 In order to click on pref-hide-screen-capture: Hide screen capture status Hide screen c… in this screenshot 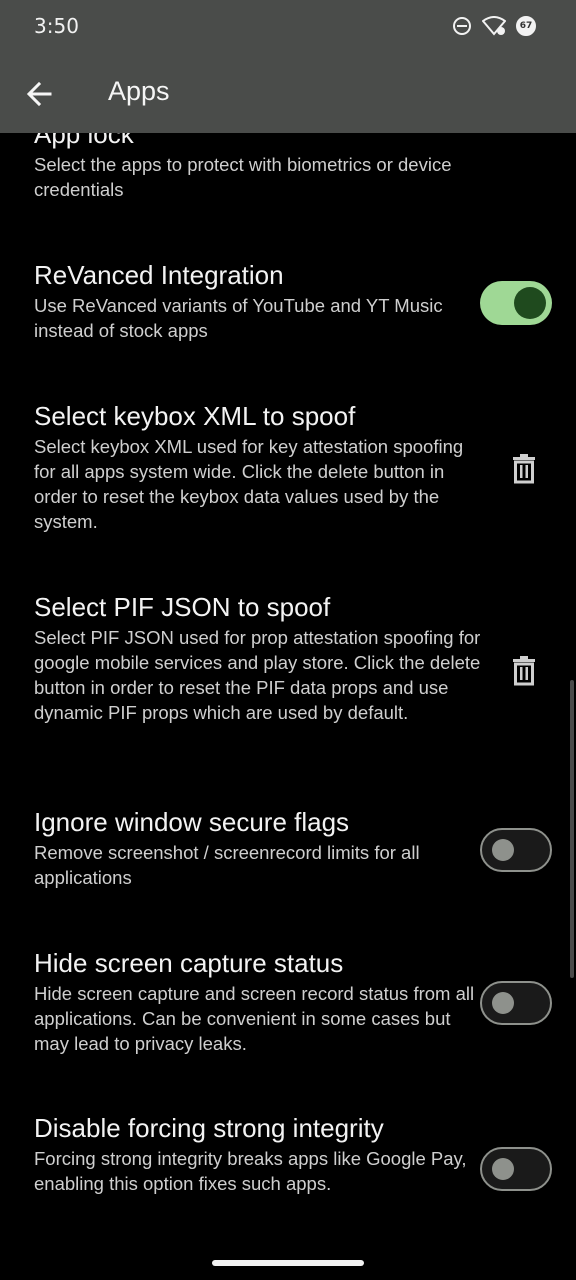, I will do `click(261, 1001)`.